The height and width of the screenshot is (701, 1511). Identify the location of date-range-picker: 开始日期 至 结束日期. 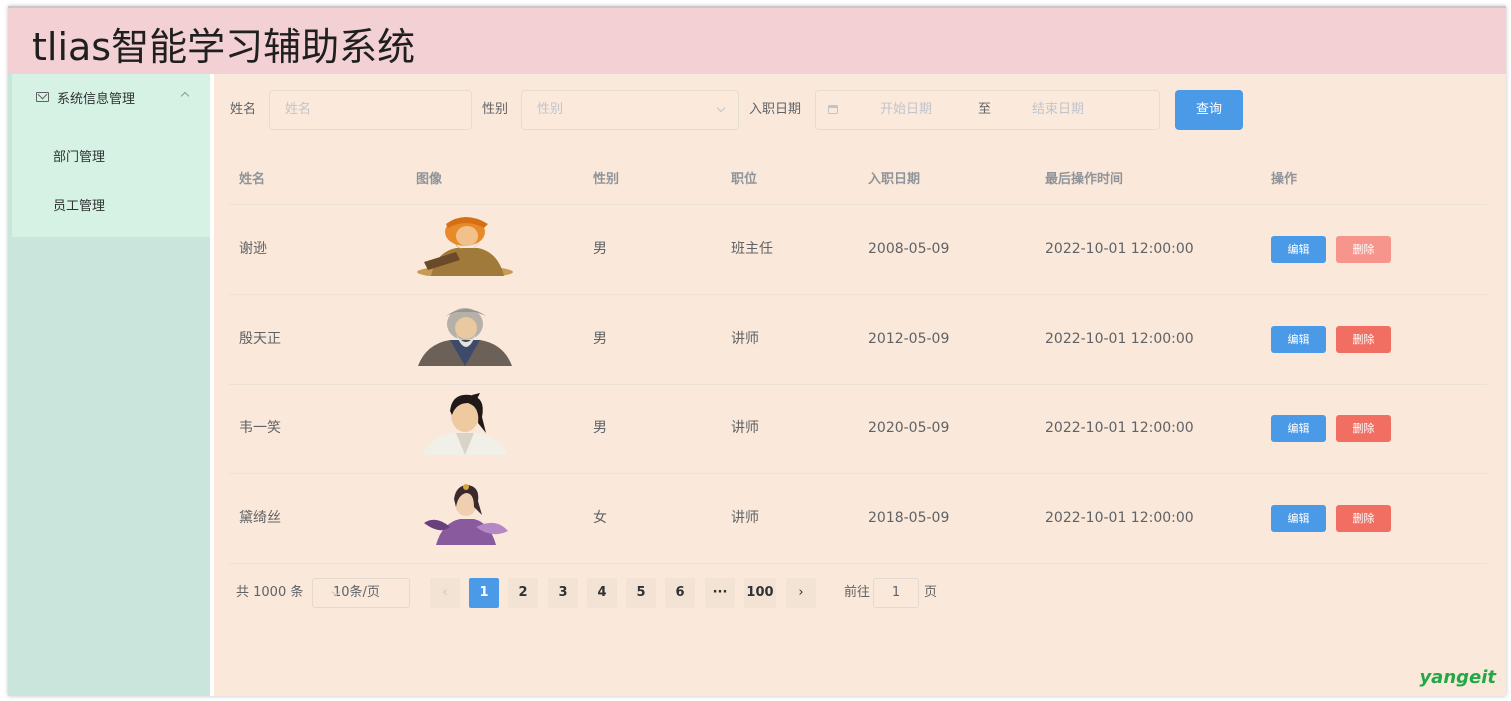
(987, 110).